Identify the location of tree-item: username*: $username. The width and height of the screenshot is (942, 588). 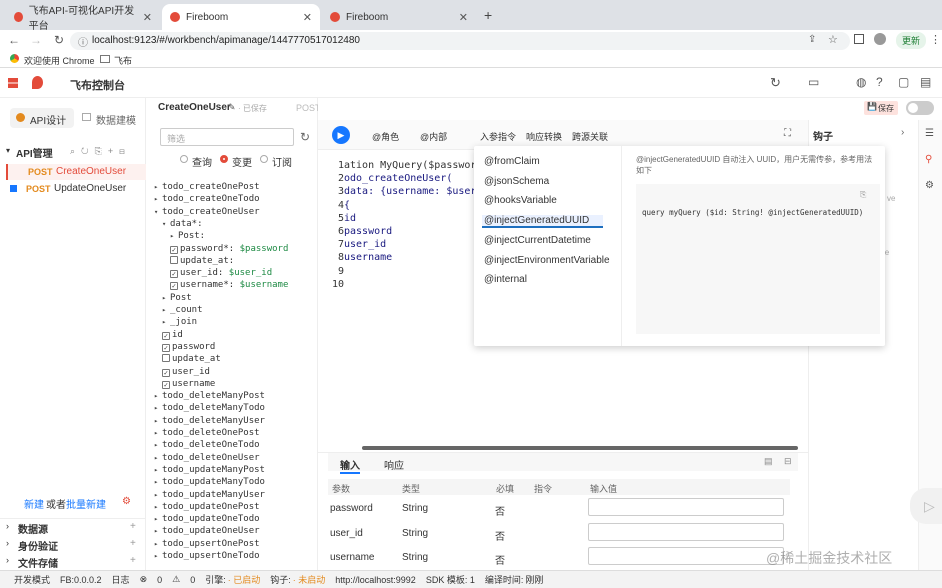
(229, 286).